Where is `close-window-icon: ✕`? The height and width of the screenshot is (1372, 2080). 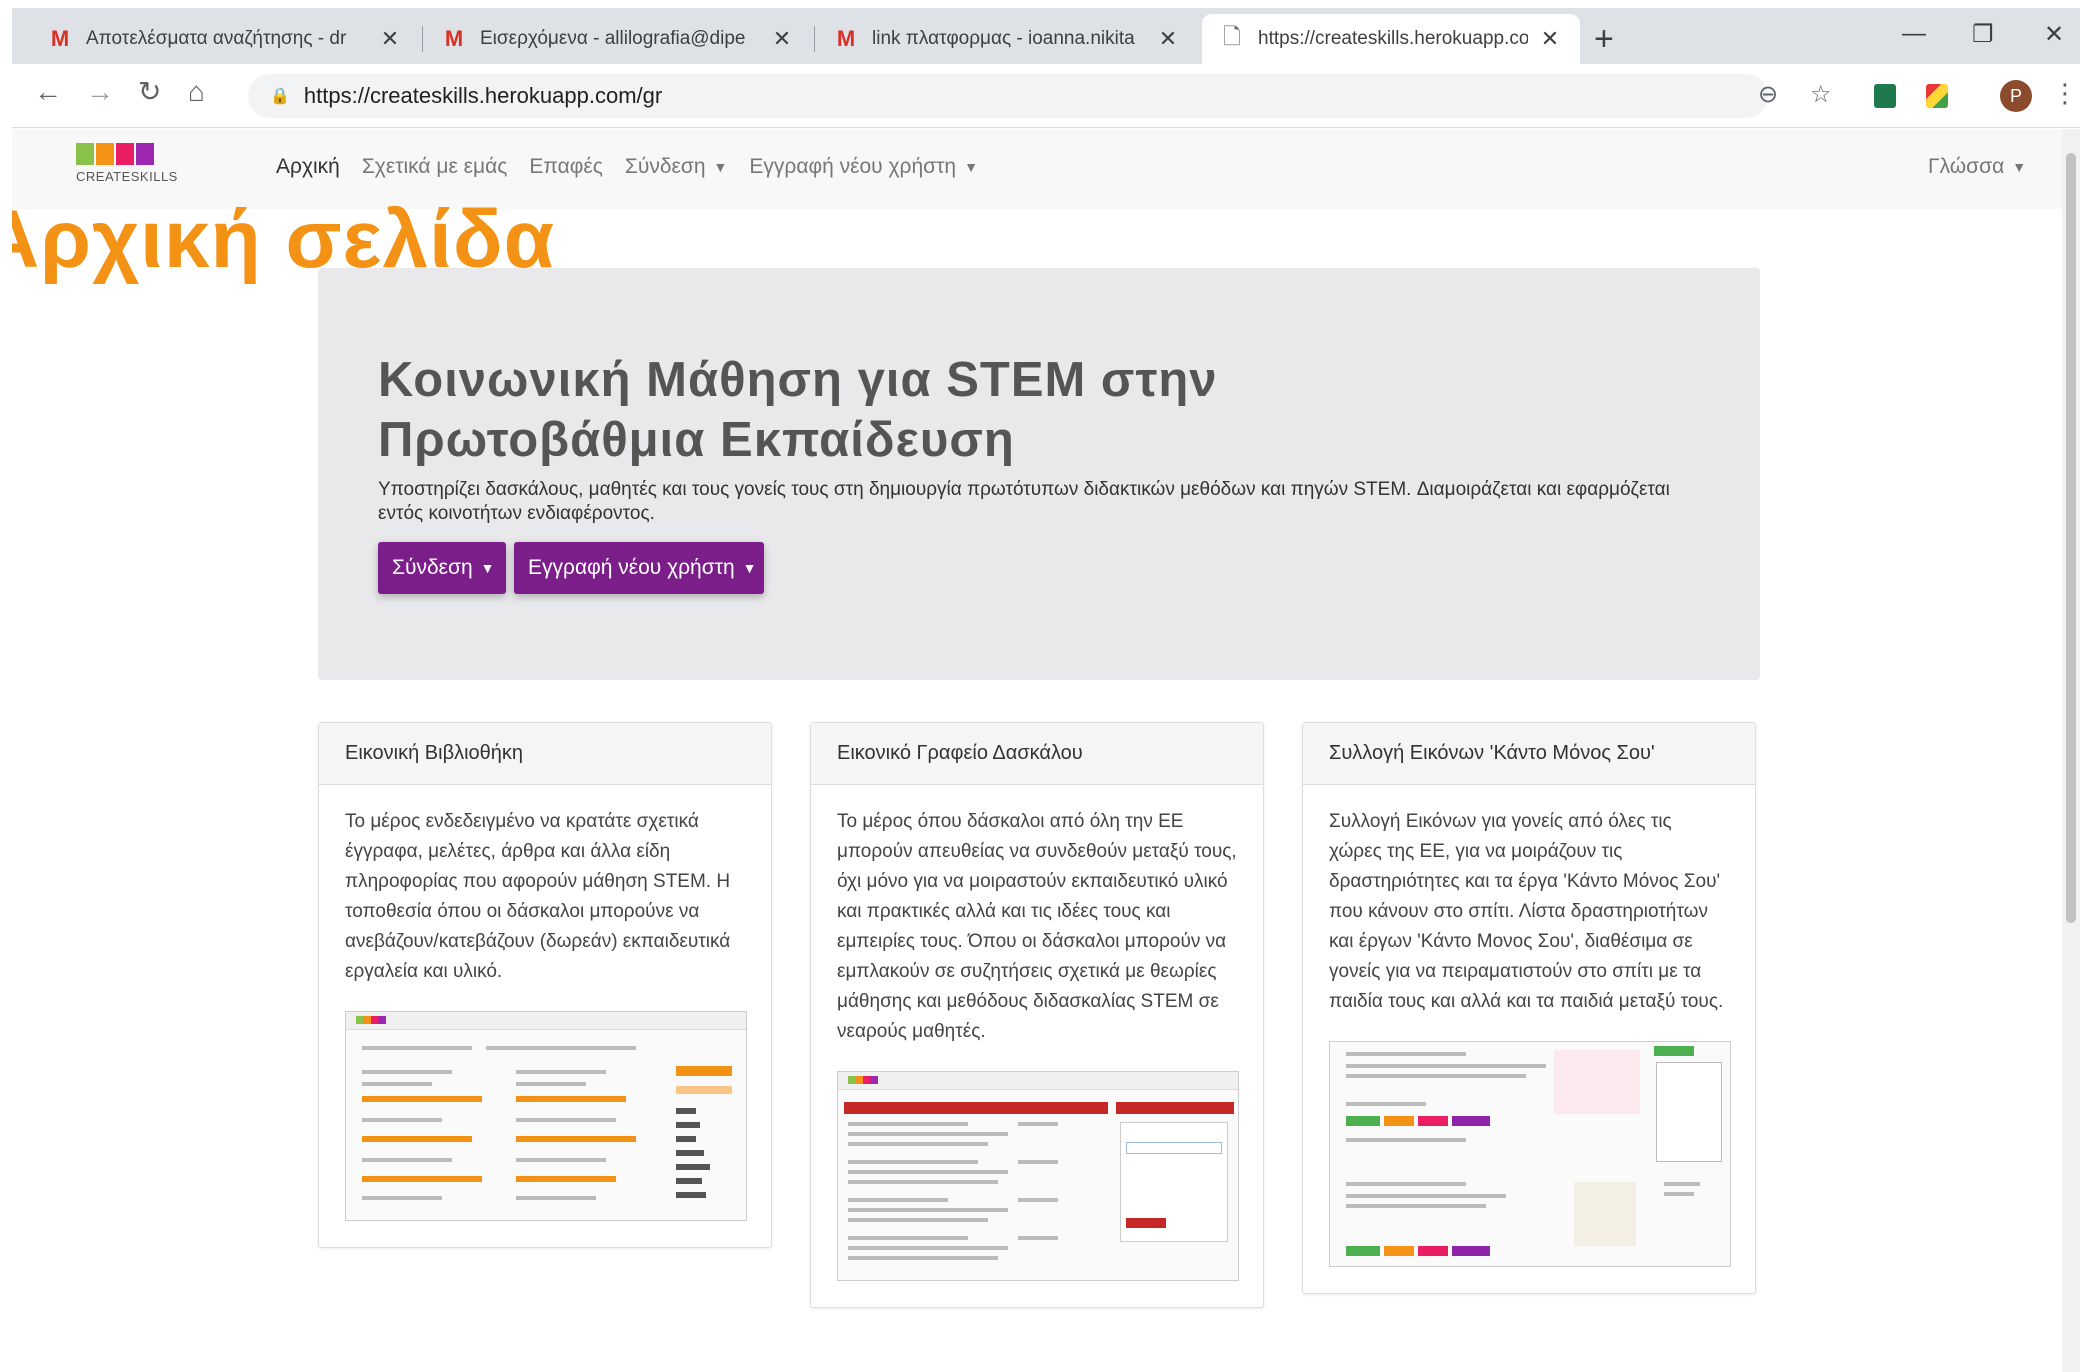
close-window-icon: ✕ is located at coordinates (2054, 34).